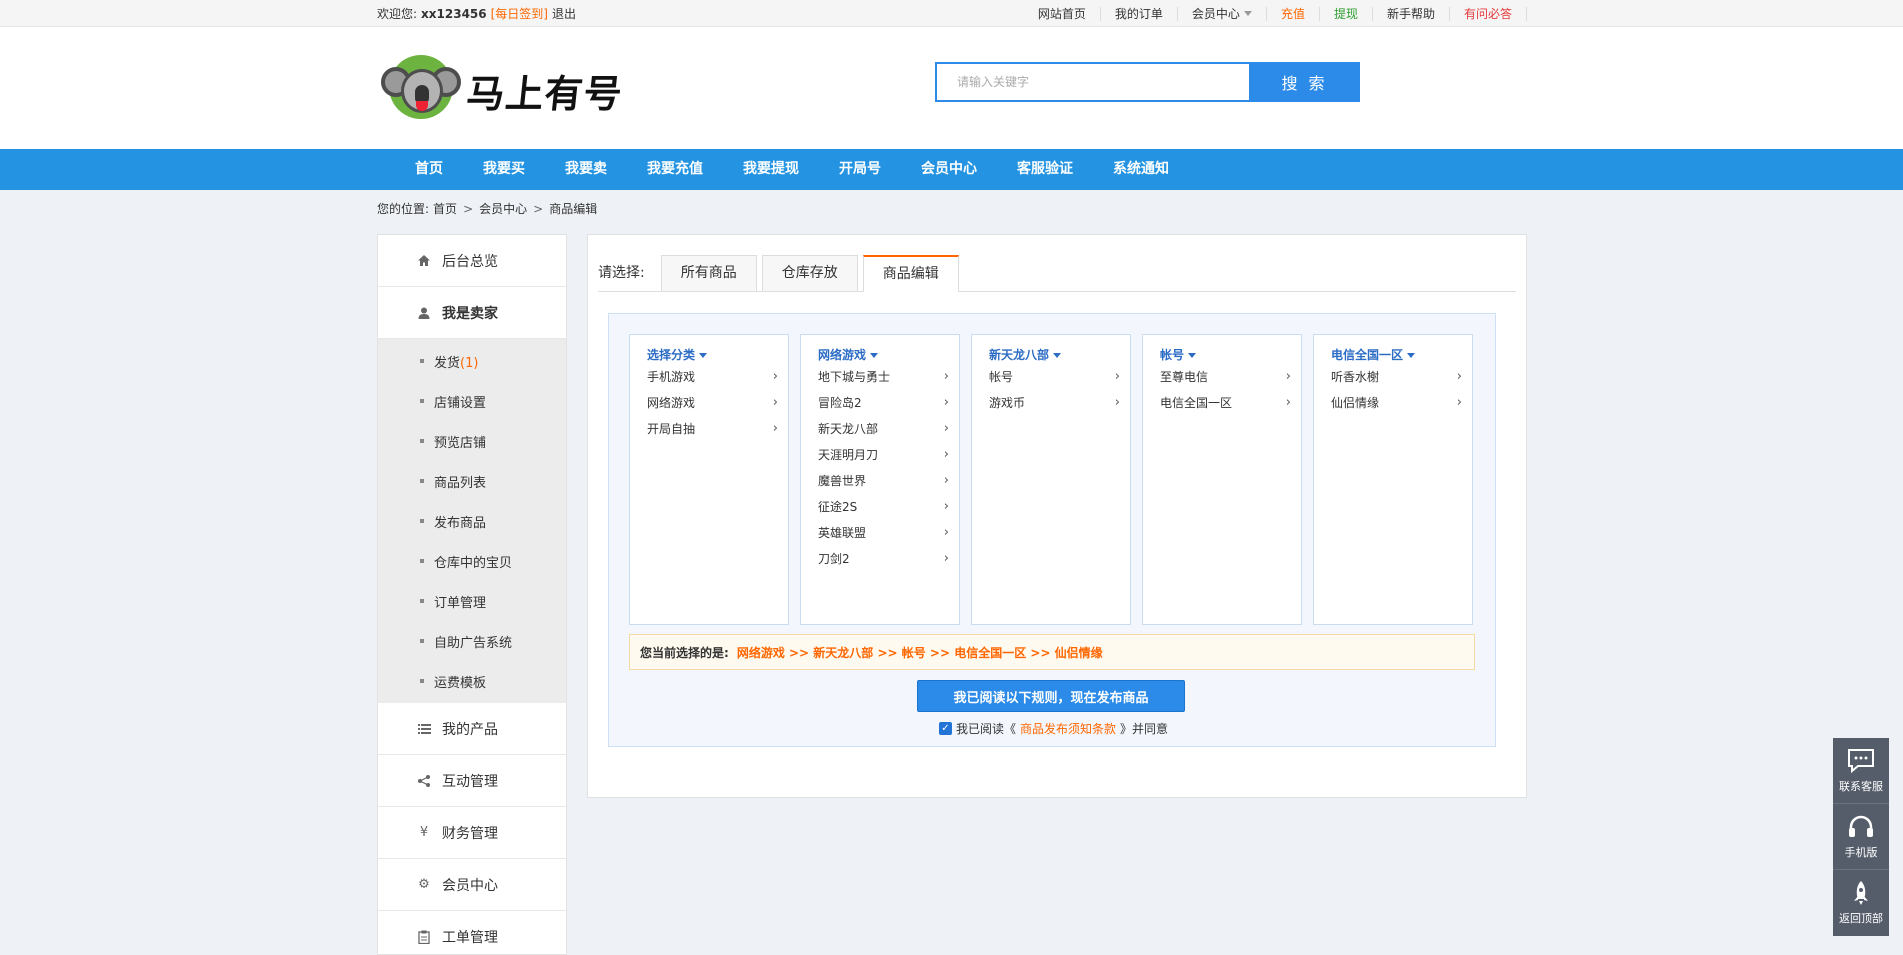 The height and width of the screenshot is (955, 1903). I want to click on top-links: 网站首页 我的订单 会员中心 充值 提现 新手帮助 有问必答, so click(1275, 13).